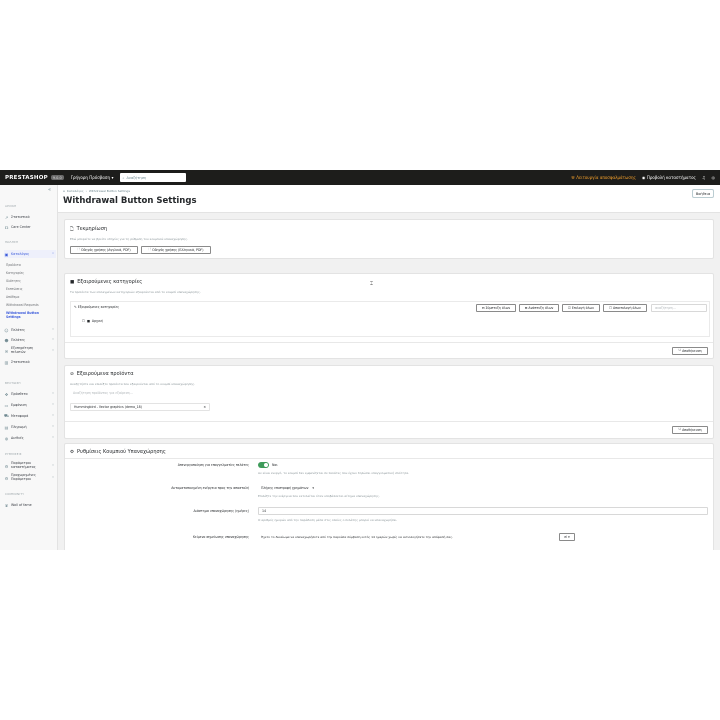 Image resolution: width=720 pixels, height=720 pixels. I want to click on sidebar-item-adv-params: ⚙ Προχωρημένες Παράμετροι ˅, so click(30, 478).